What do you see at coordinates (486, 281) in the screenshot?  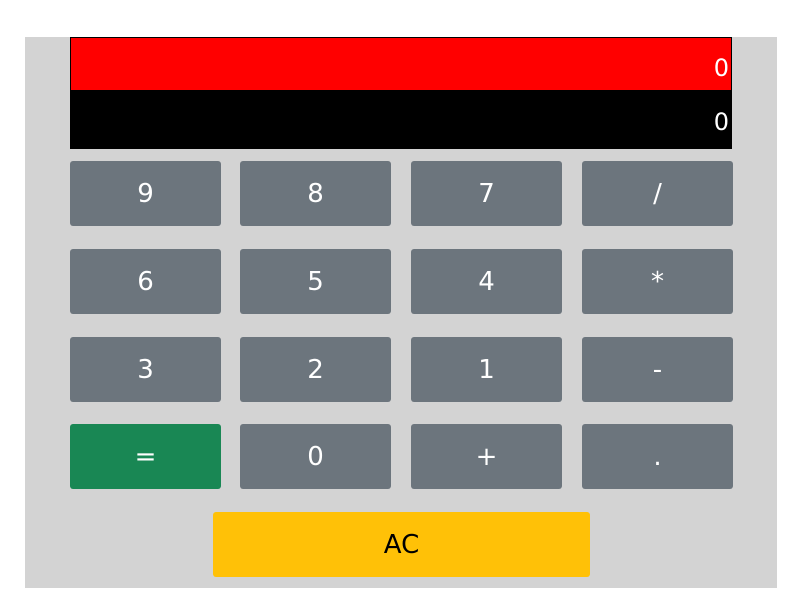 I see `key-4: 4` at bounding box center [486, 281].